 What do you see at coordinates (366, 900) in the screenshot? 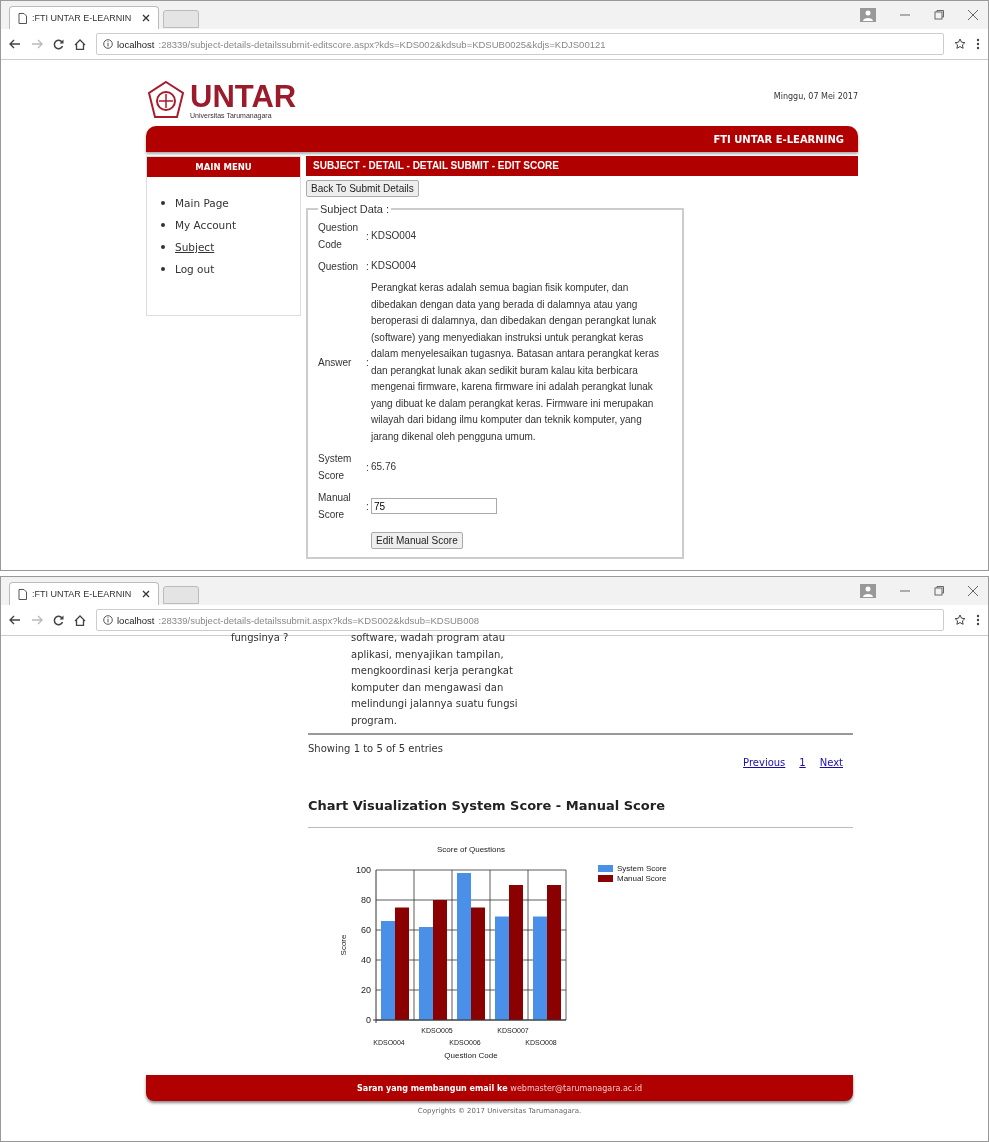
I see `y-tick-label: 80` at bounding box center [366, 900].